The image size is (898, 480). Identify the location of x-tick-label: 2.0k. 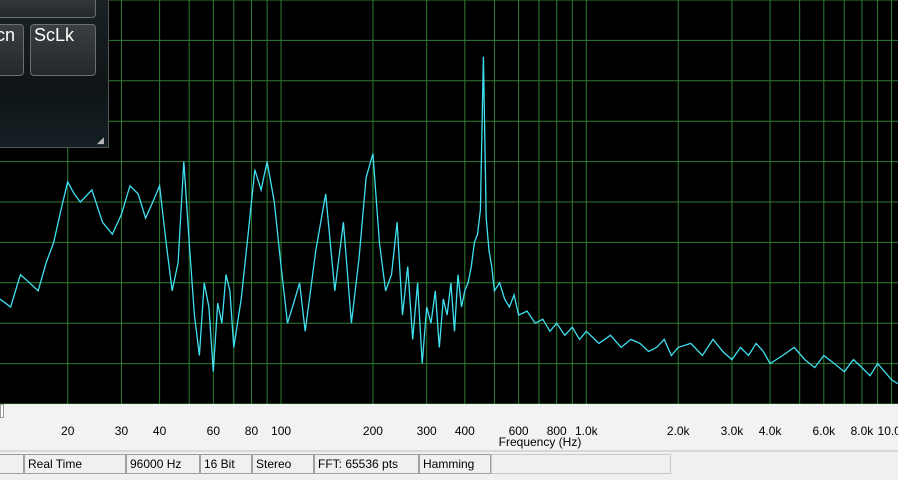
(678, 431).